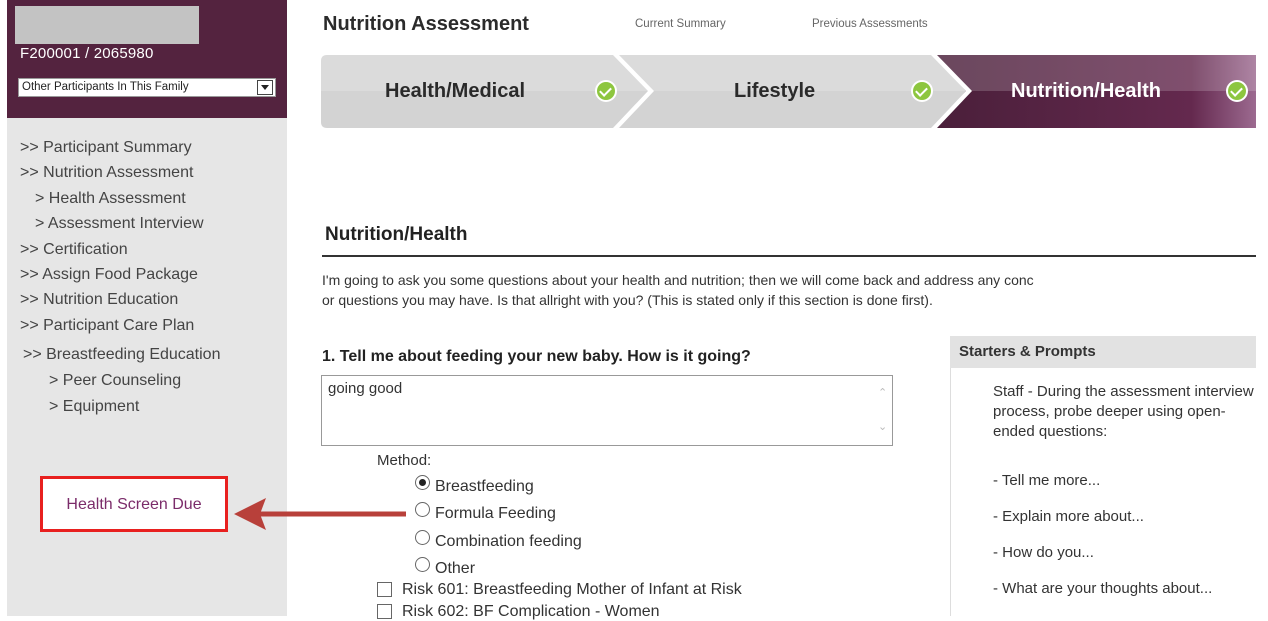 Image resolution: width=1268 pixels, height=621 pixels. What do you see at coordinates (265, 87) in the screenshot?
I see `chevron-down-icon` at bounding box center [265, 87].